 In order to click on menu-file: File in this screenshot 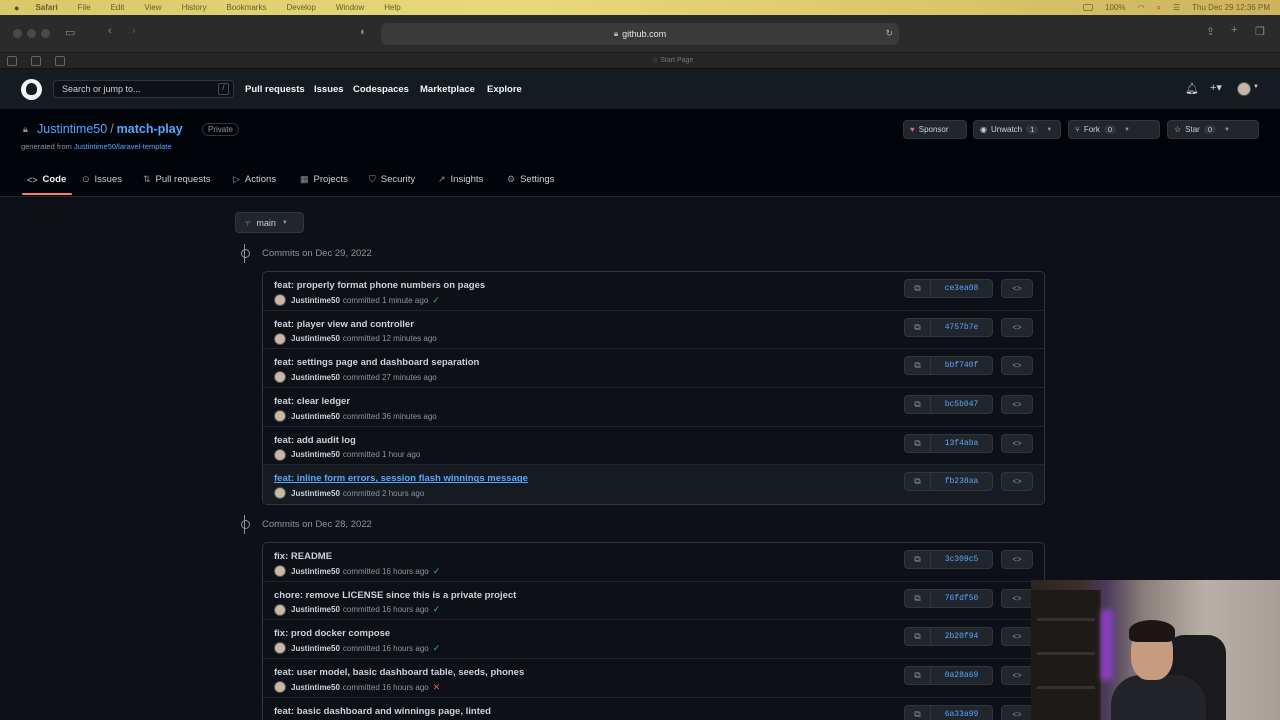, I will do `click(84, 7)`.